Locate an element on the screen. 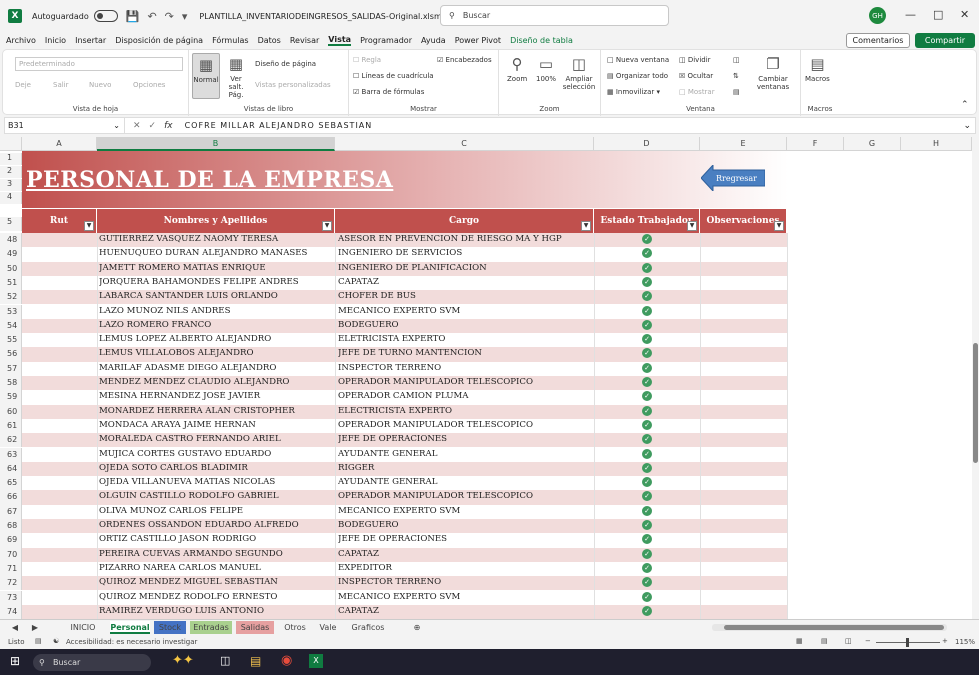 This screenshot has height=675, width=979. row-header: 53 is located at coordinates (11, 311).